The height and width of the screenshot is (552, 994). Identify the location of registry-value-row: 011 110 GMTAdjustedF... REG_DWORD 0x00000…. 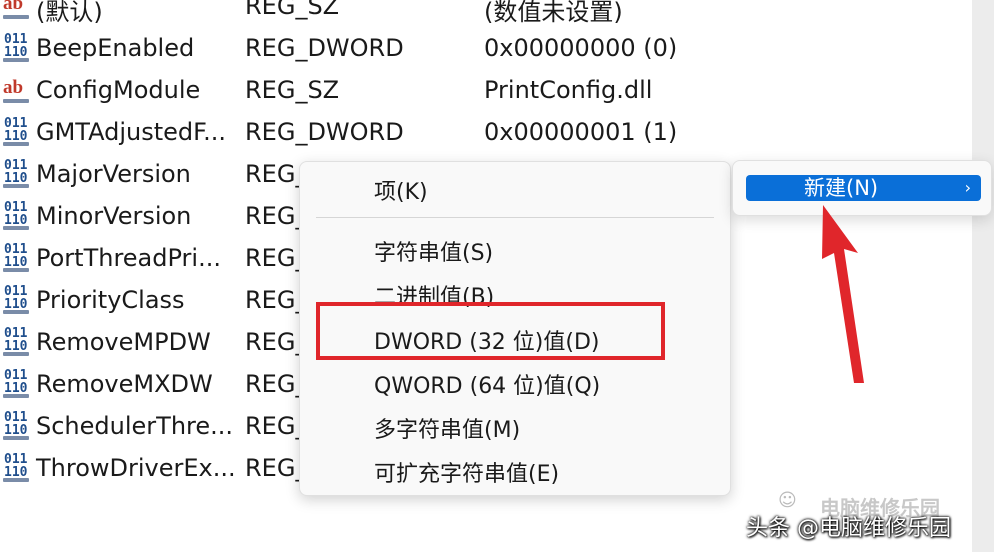
(485, 133).